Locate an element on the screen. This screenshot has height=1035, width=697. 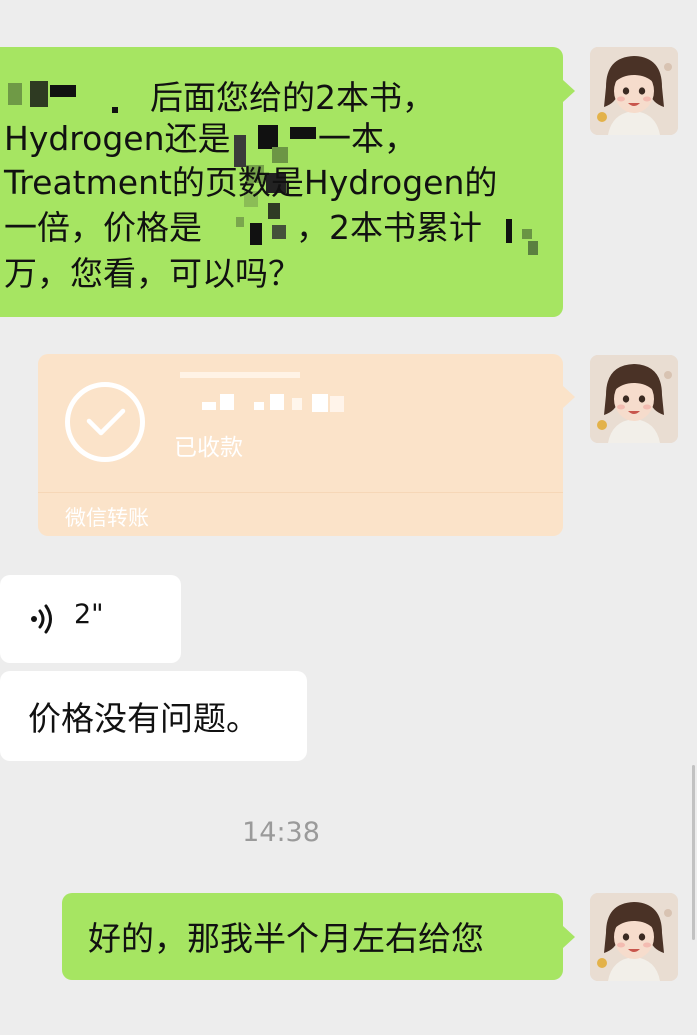
received-message-bubble: 价格没有问题。 is located at coordinates (153, 716).